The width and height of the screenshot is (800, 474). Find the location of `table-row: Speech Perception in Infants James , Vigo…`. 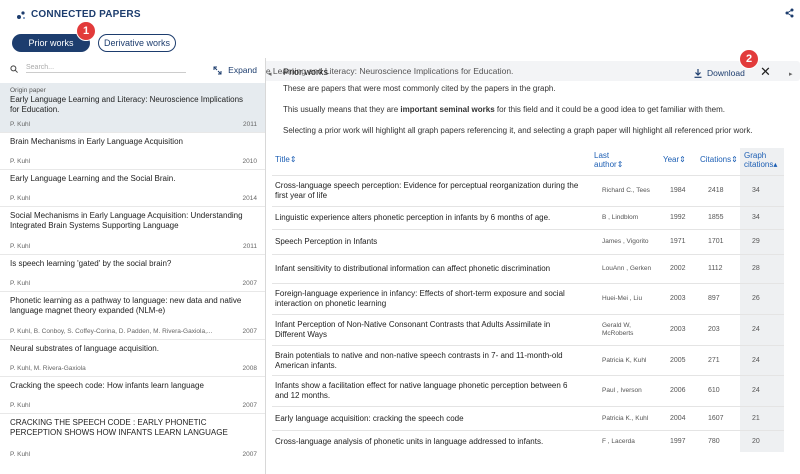

table-row: Speech Perception in Infants James , Vigo… is located at coordinates (528, 241).